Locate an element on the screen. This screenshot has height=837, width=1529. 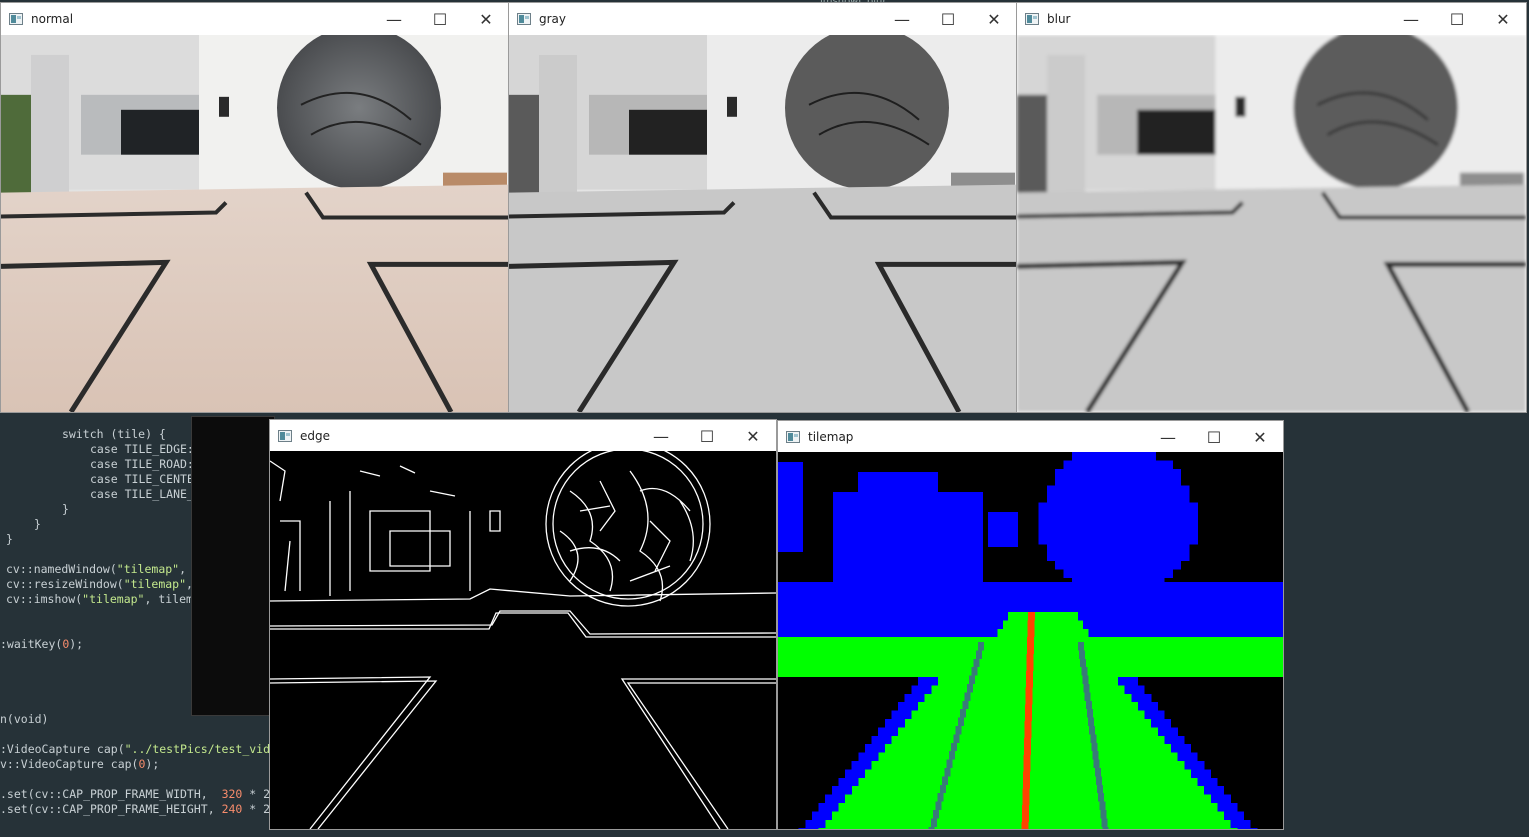
console-window is located at coordinates (233, 566).